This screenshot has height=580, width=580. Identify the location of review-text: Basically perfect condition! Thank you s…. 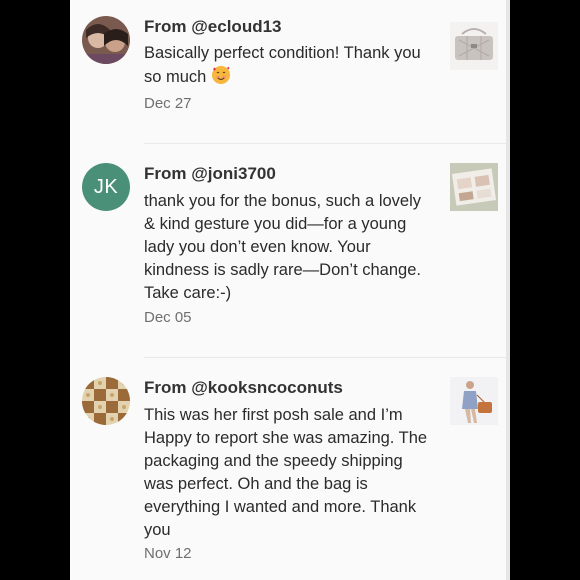
(289, 65).